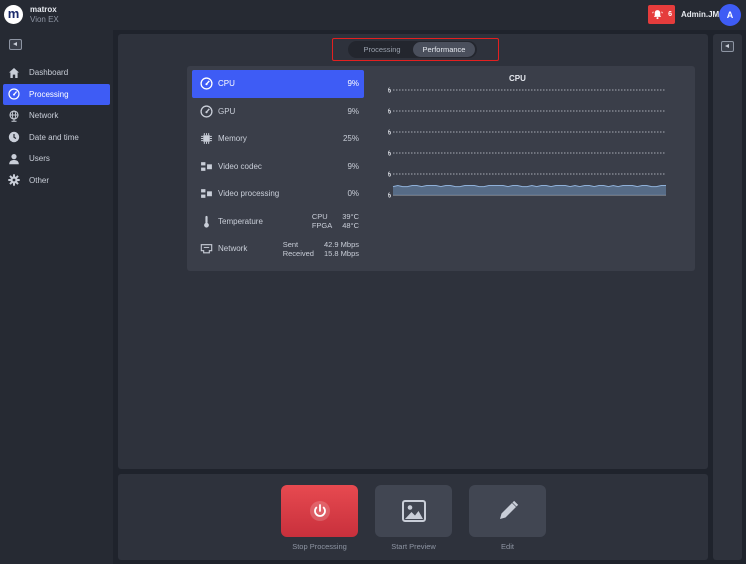 The width and height of the screenshot is (746, 564). Describe the element at coordinates (529, 190) in the screenshot. I see `cpu-usage-area` at that location.